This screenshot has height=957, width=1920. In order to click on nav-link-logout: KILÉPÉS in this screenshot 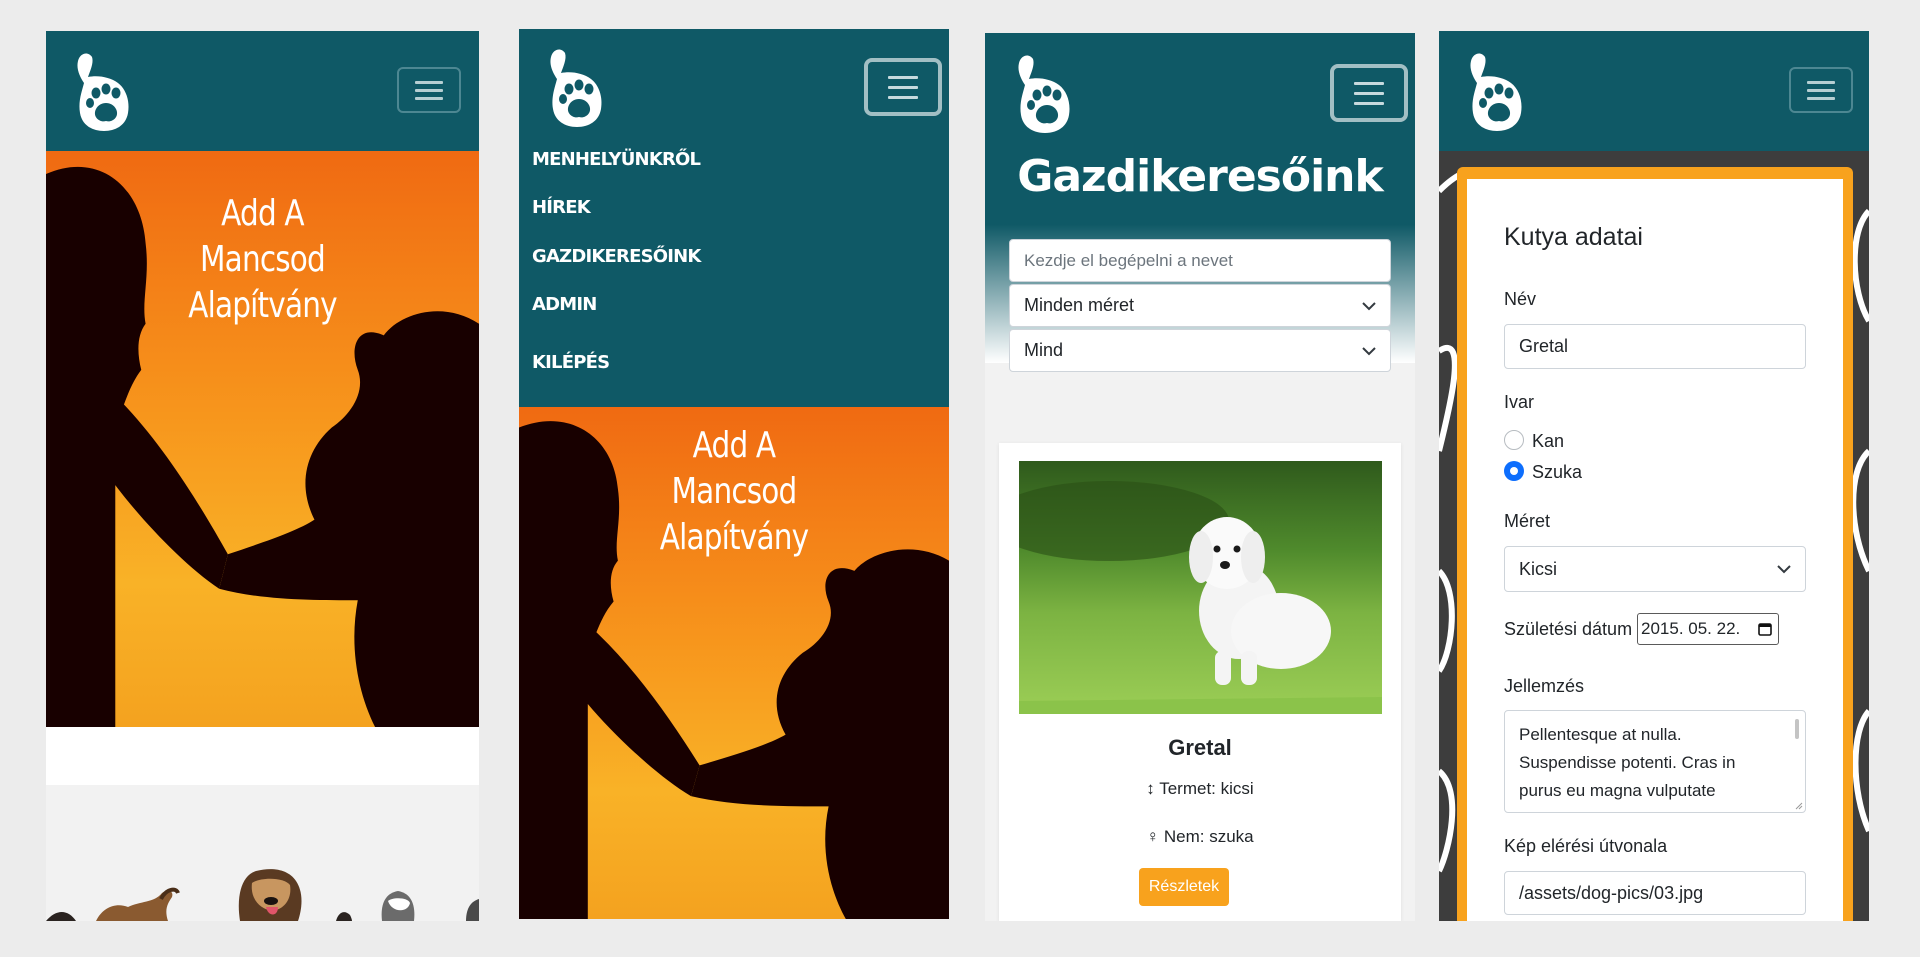, I will do `click(571, 362)`.